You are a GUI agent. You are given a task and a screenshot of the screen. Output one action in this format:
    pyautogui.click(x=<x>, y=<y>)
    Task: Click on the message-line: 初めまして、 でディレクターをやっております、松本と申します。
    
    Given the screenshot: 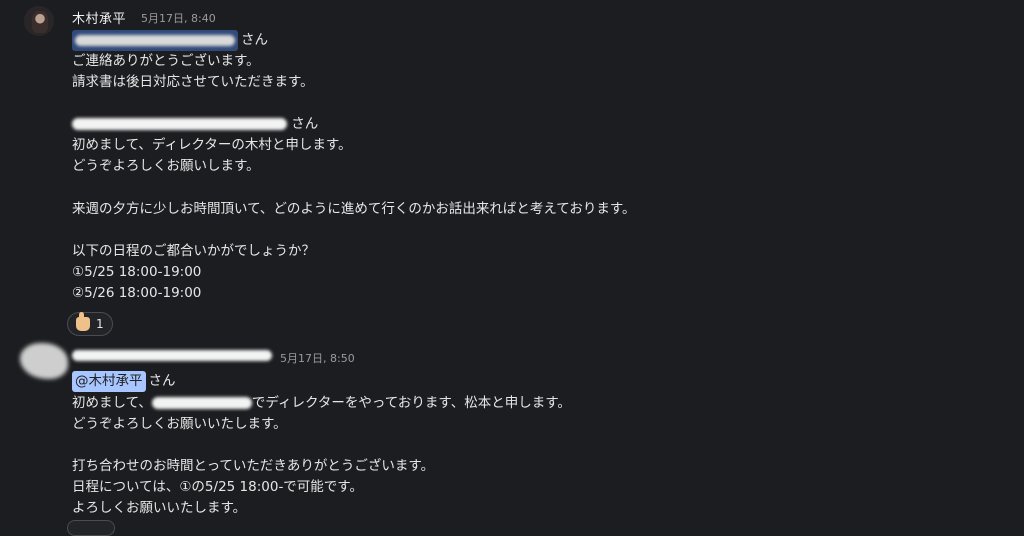 What is the action you would take?
    pyautogui.click(x=321, y=403)
    